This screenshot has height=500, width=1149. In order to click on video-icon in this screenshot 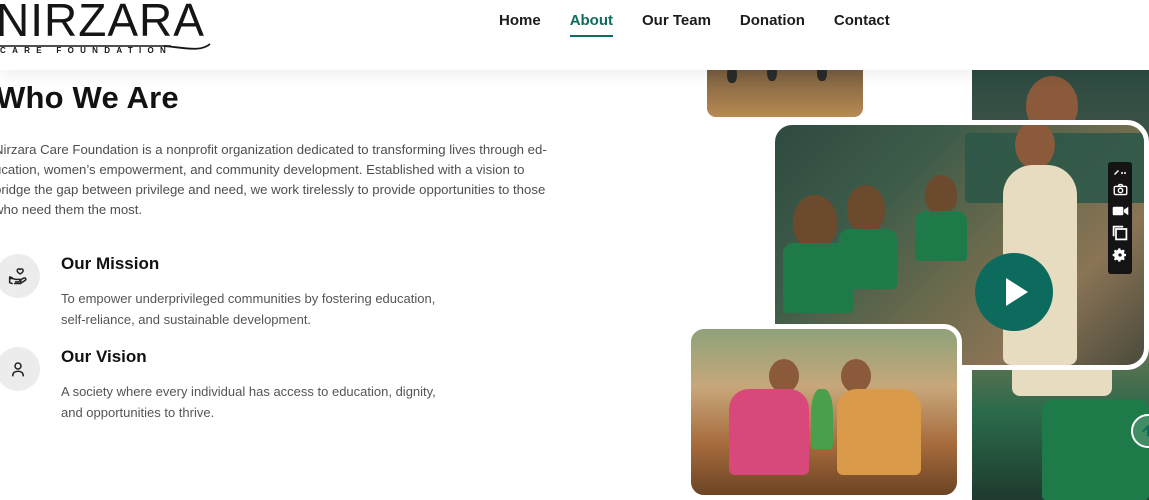, I will do `click(1120, 211)`.